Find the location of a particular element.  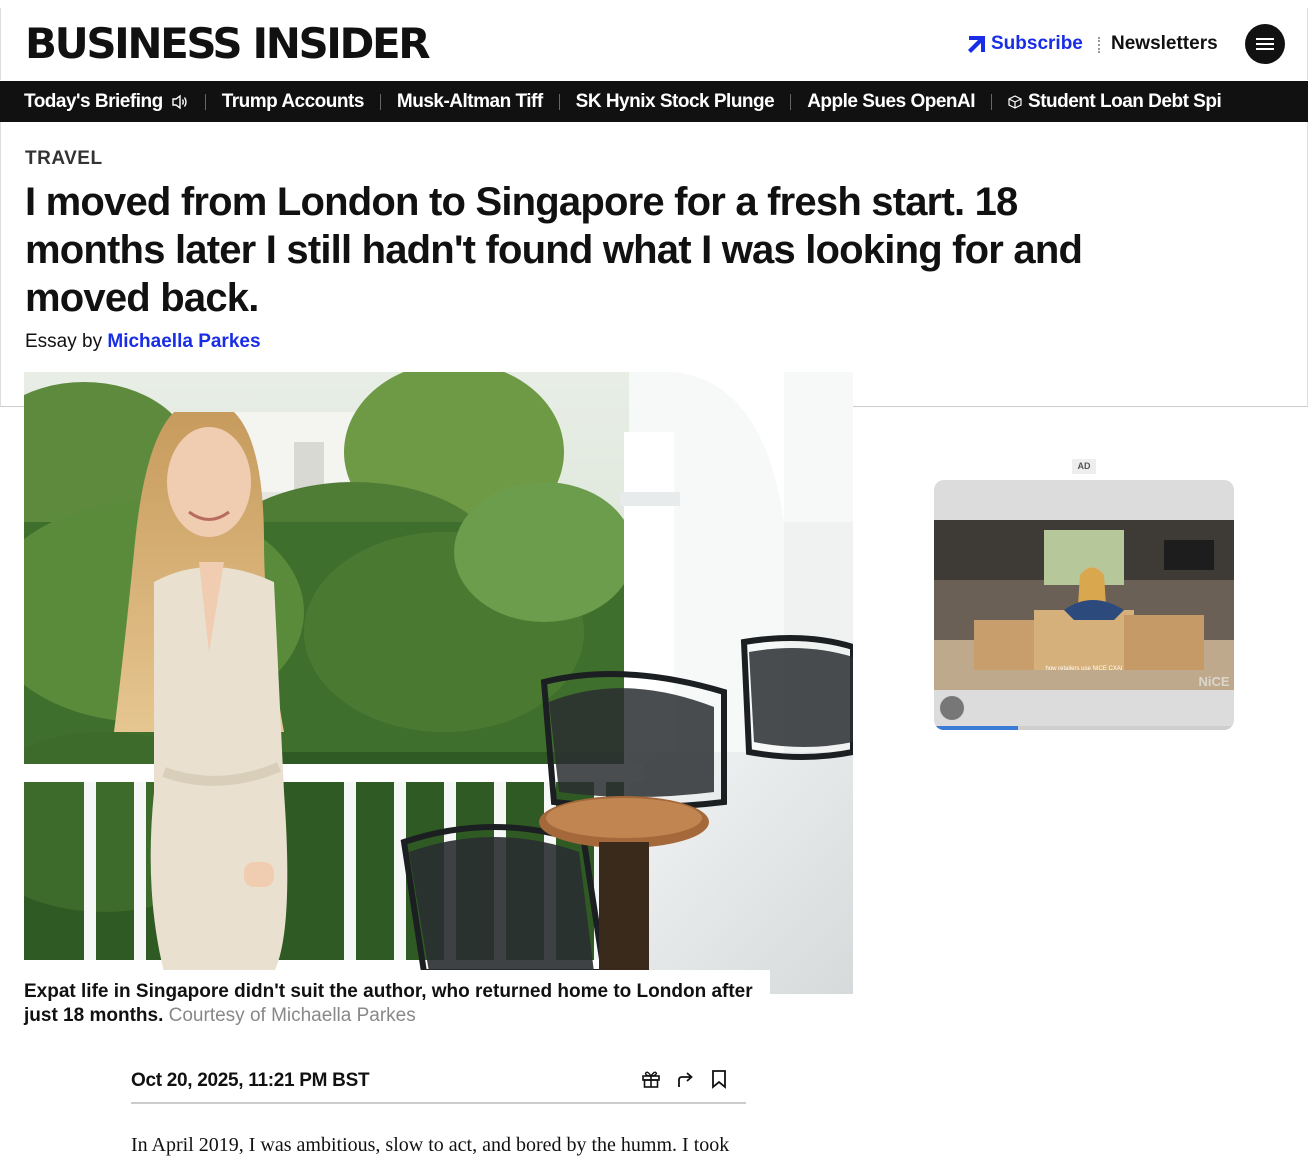

ad-progress-bar is located at coordinates (1084, 728).